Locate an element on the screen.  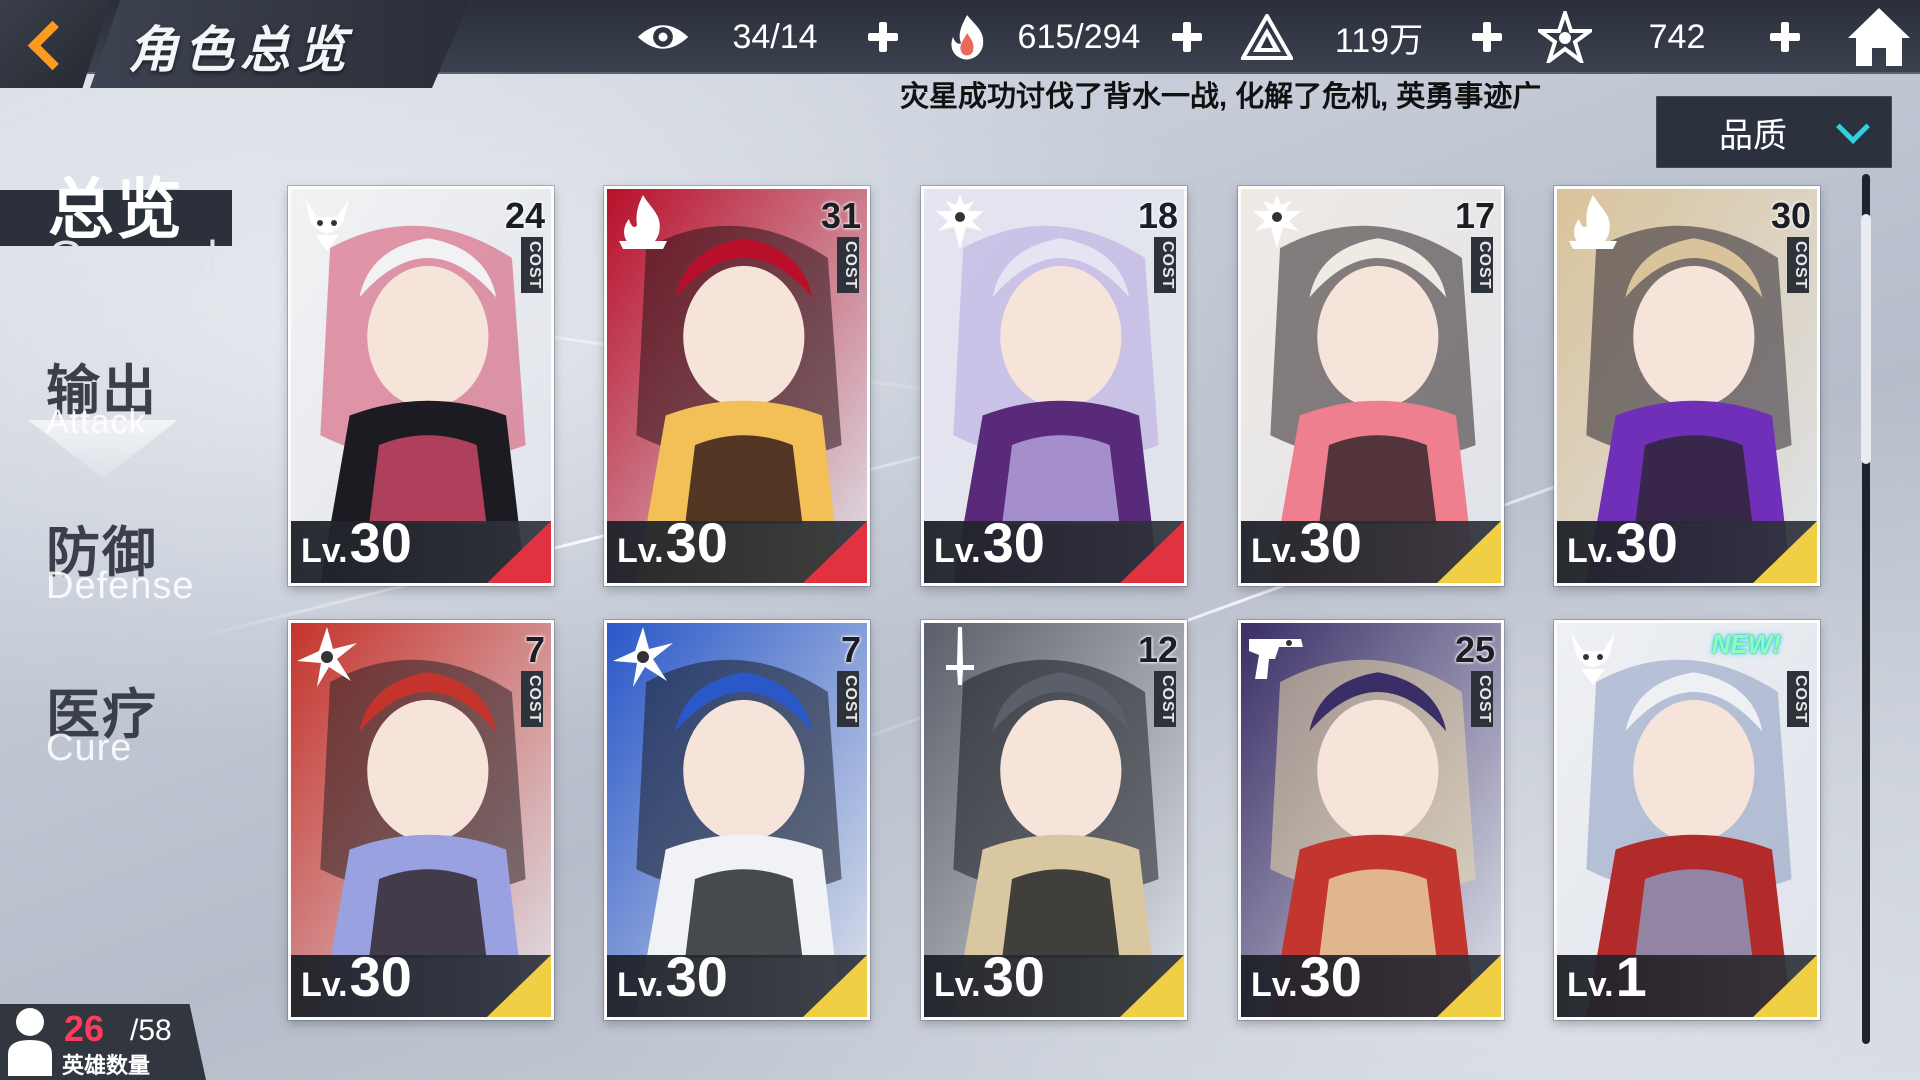
stamina-value: 34/14 is located at coordinates (775, 36).